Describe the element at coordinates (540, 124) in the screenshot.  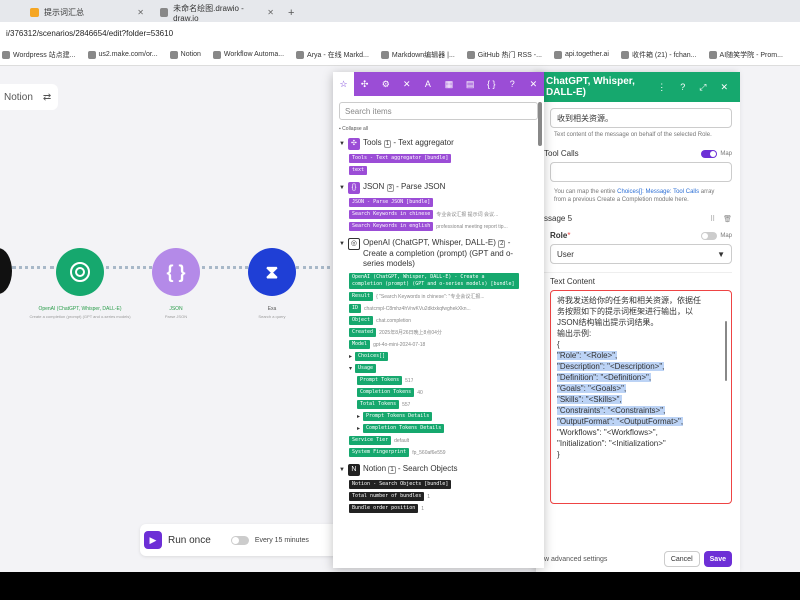
I see `mapping-scrollbar` at that location.